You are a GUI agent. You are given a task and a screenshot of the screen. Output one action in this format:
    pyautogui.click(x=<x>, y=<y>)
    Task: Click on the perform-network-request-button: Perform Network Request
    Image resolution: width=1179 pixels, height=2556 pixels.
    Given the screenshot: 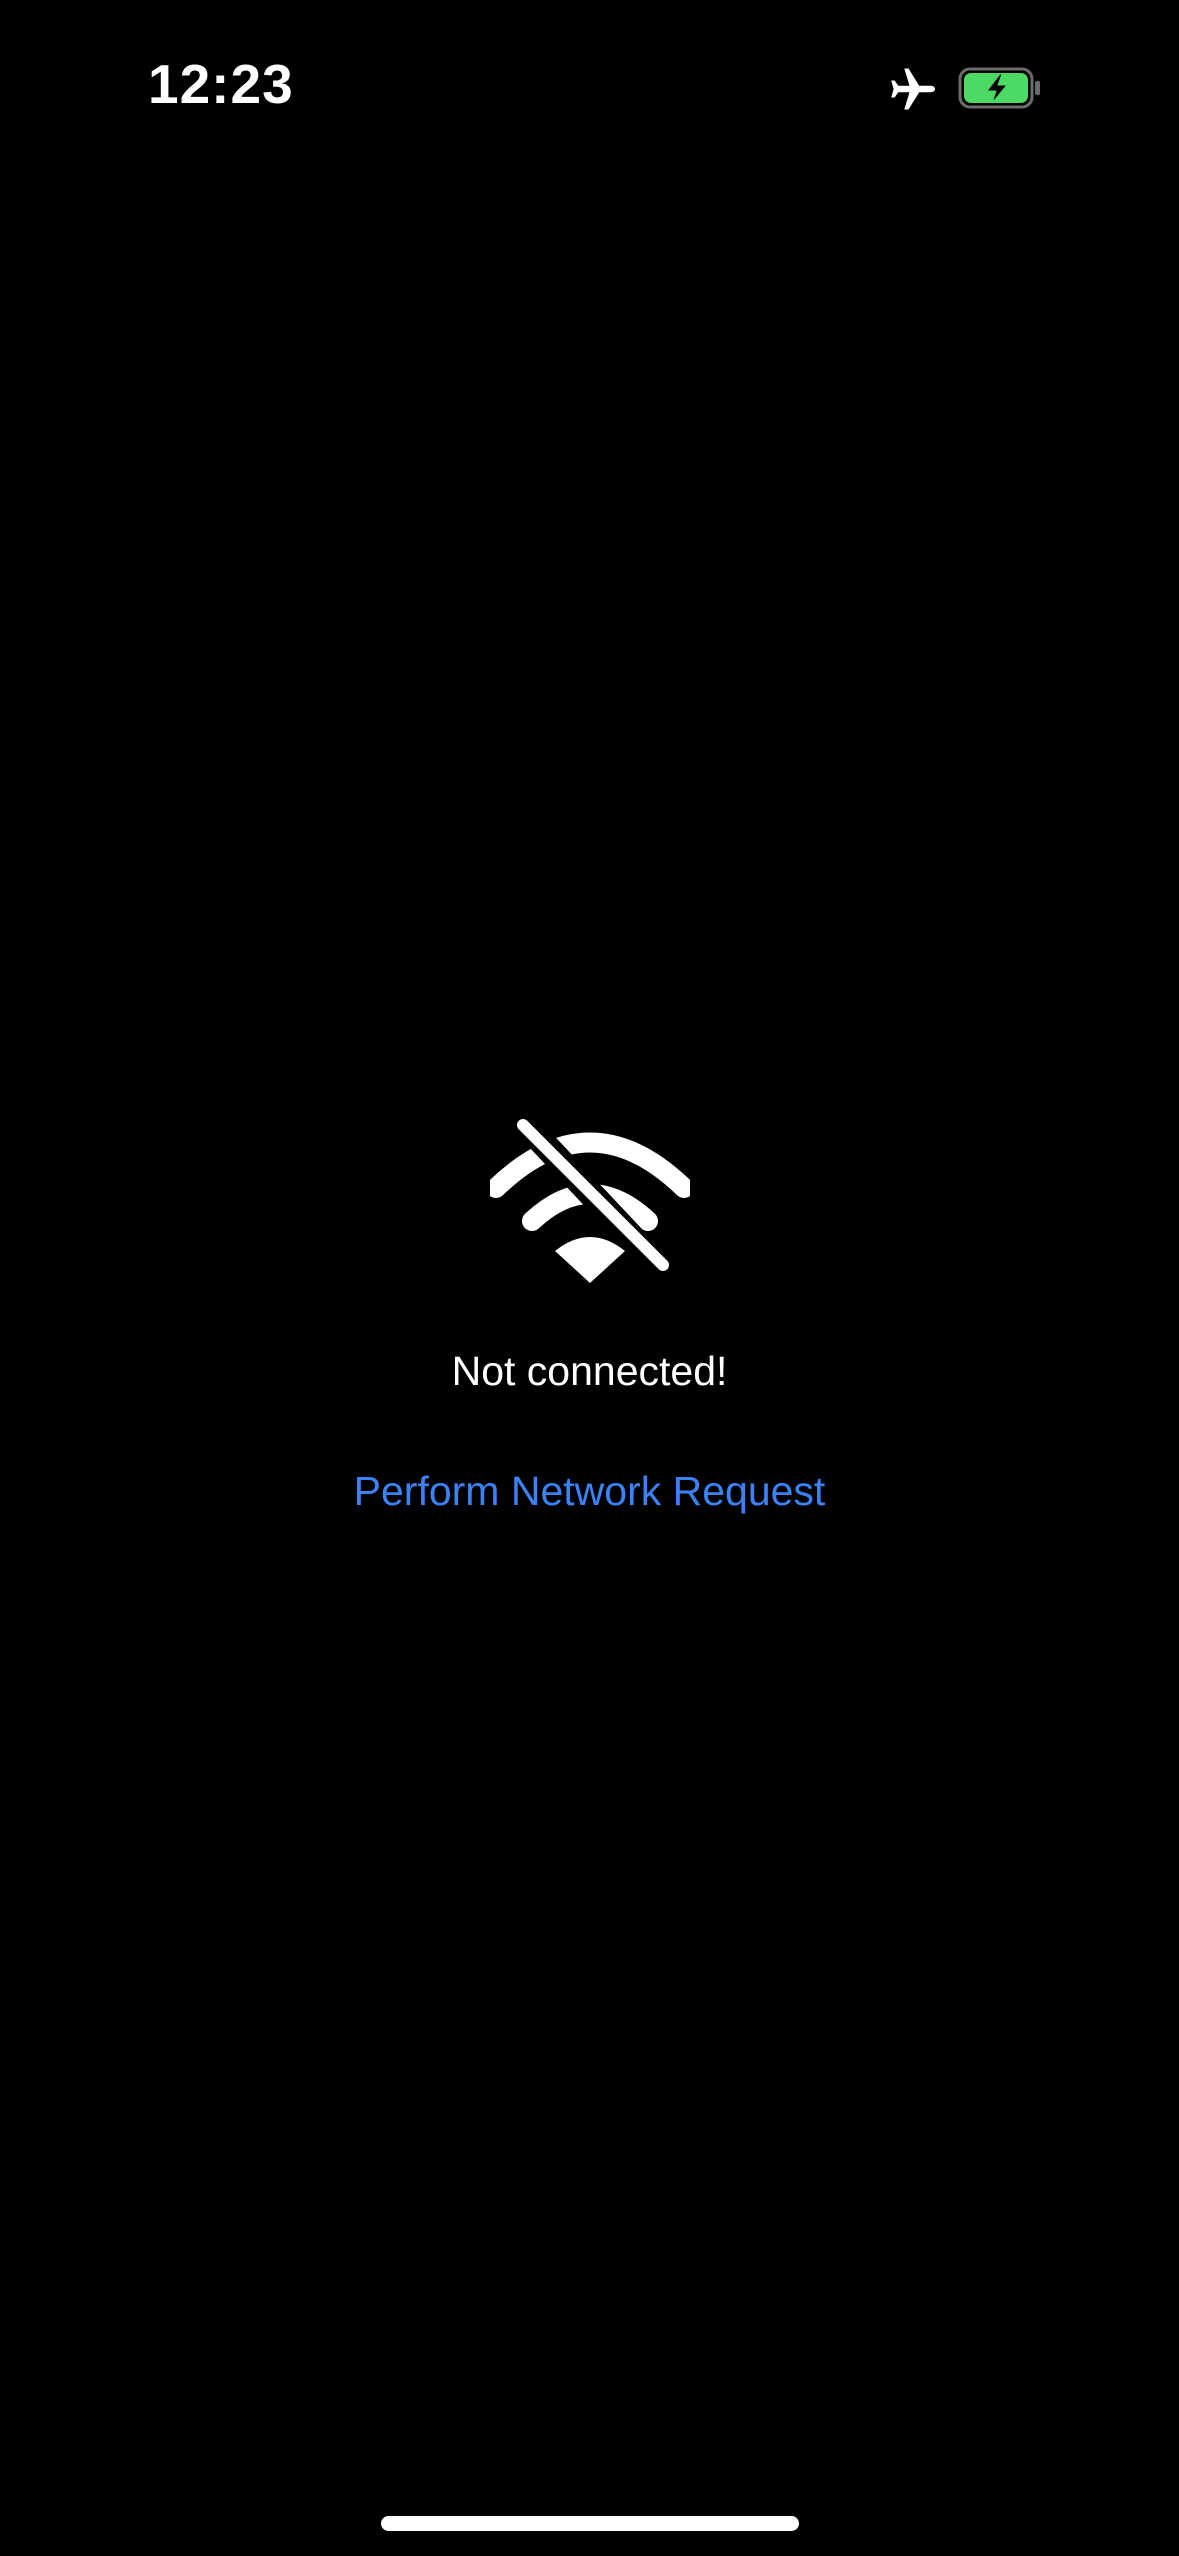 What is the action you would take?
    pyautogui.click(x=589, y=1491)
    